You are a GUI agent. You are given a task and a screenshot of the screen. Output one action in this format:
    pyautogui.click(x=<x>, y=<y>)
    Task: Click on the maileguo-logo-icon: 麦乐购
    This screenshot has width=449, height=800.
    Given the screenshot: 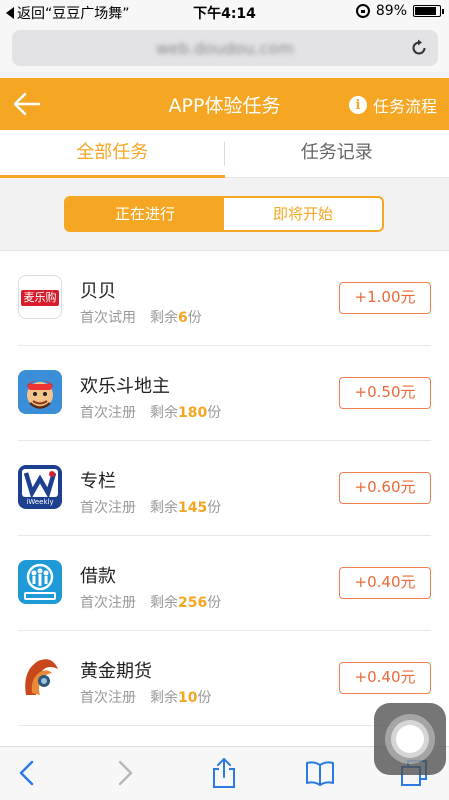 What is the action you would take?
    pyautogui.click(x=40, y=297)
    